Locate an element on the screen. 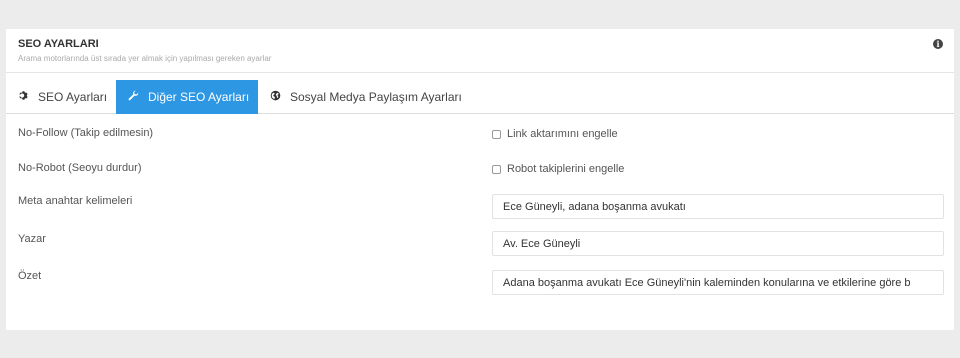 The width and height of the screenshot is (960, 358). meta-keywords-input: Ece Güneyli, adana boşanma avukatı is located at coordinates (718, 206).